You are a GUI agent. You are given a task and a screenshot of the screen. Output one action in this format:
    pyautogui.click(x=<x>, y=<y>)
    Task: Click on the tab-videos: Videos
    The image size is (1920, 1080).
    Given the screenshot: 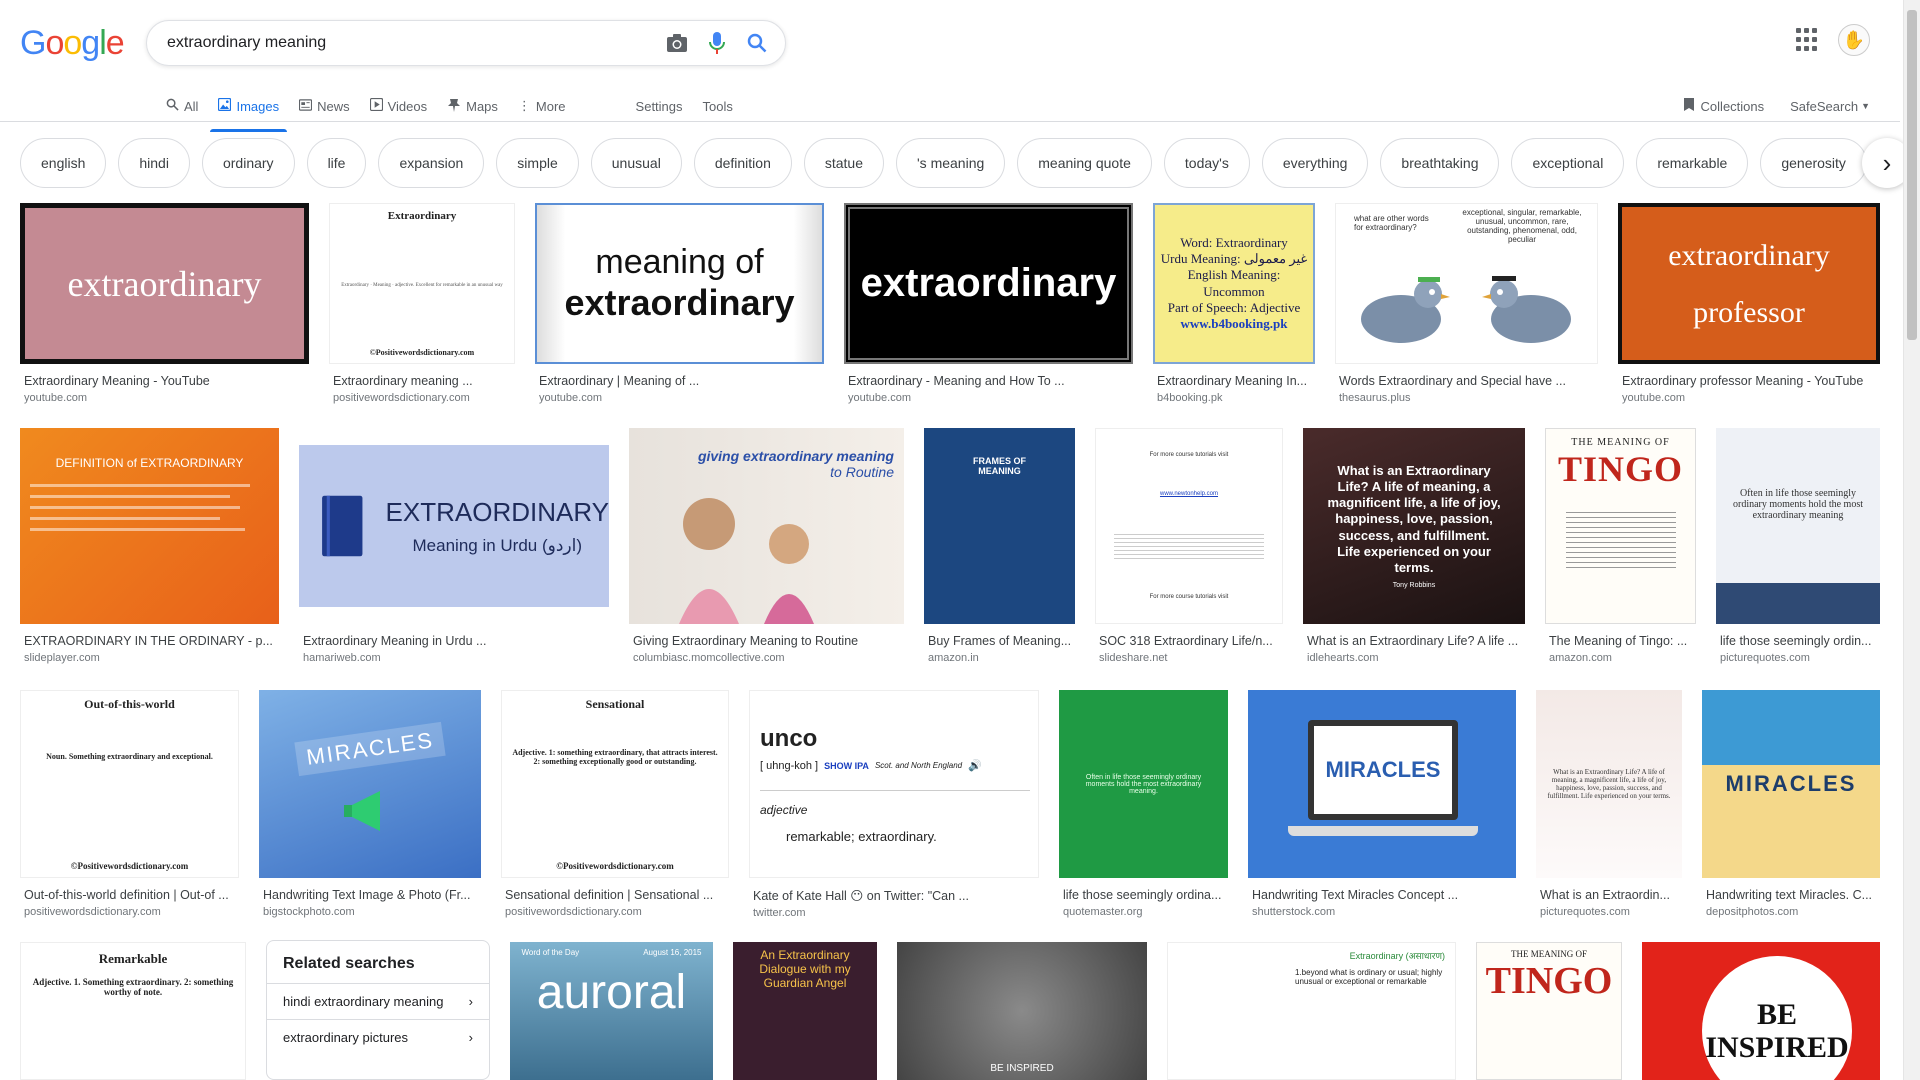 What is the action you would take?
    pyautogui.click(x=398, y=106)
    